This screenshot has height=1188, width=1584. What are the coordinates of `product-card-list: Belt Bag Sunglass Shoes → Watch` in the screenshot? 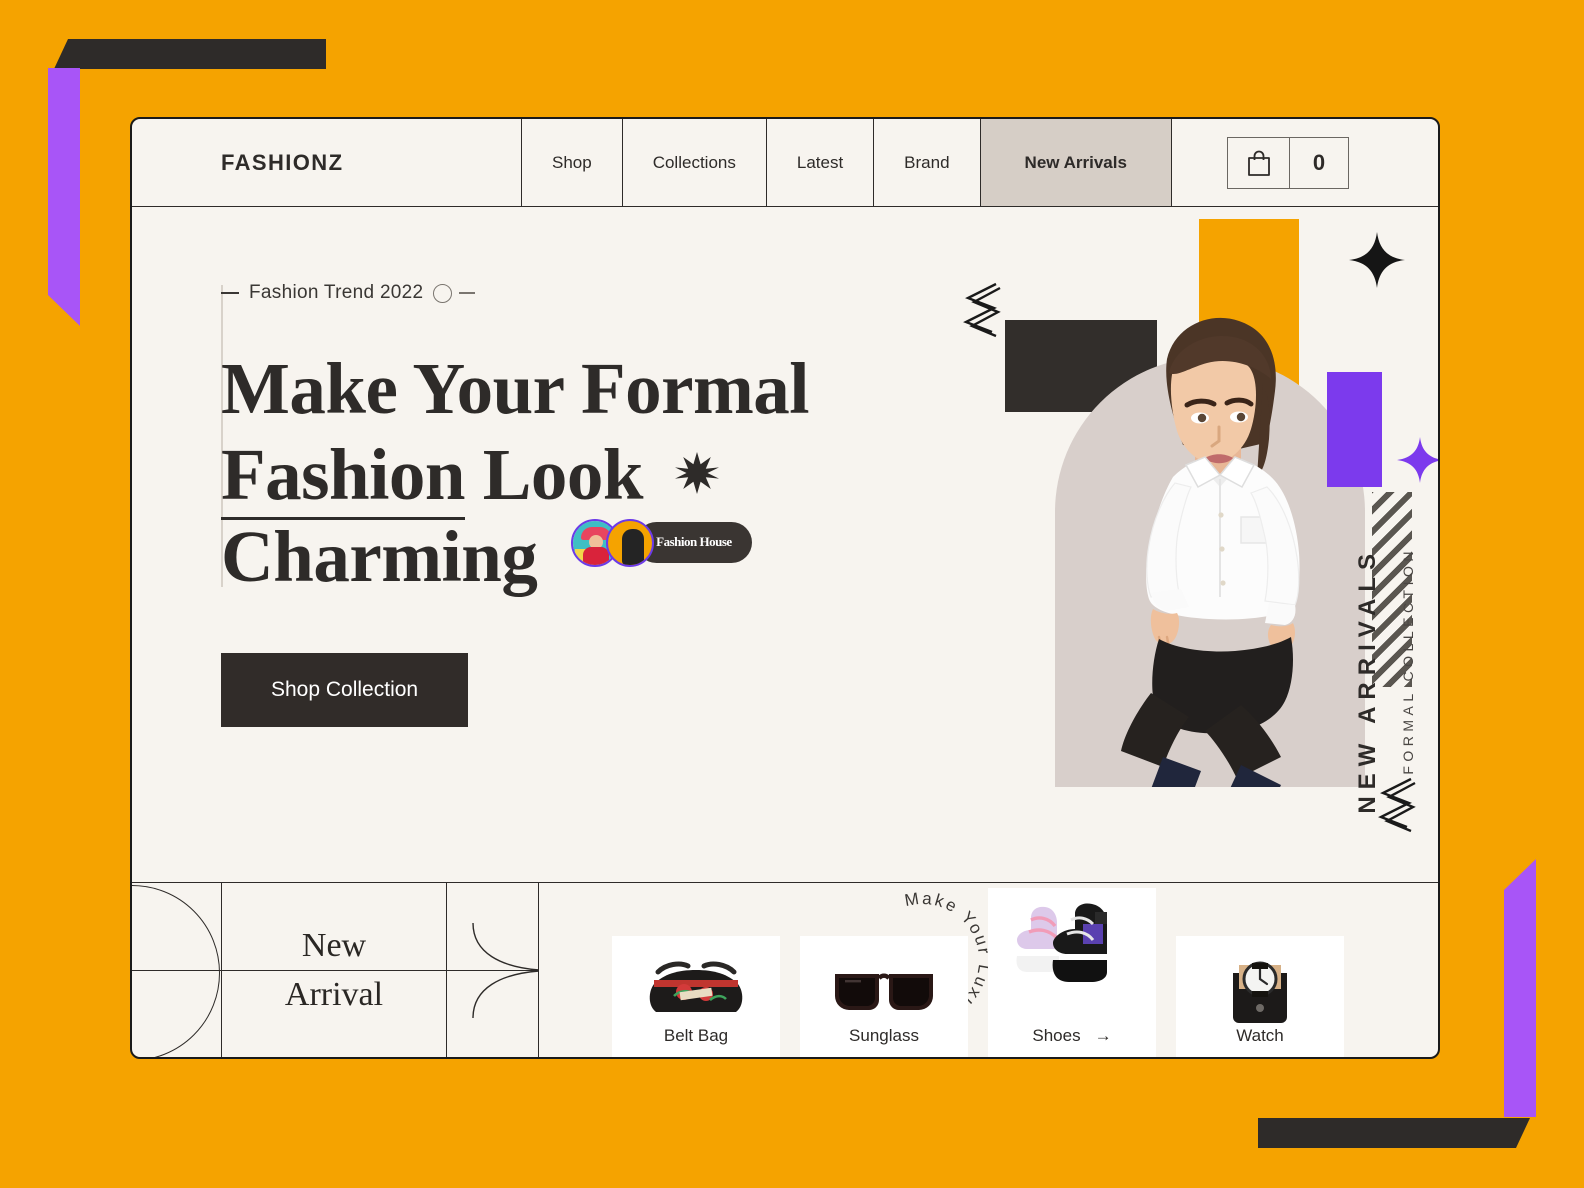 It's located at (988, 970).